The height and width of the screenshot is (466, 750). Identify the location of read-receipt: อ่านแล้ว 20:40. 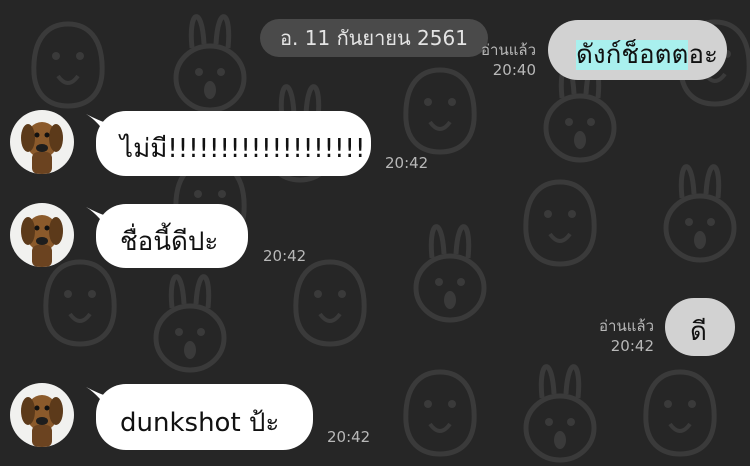
(496, 60).